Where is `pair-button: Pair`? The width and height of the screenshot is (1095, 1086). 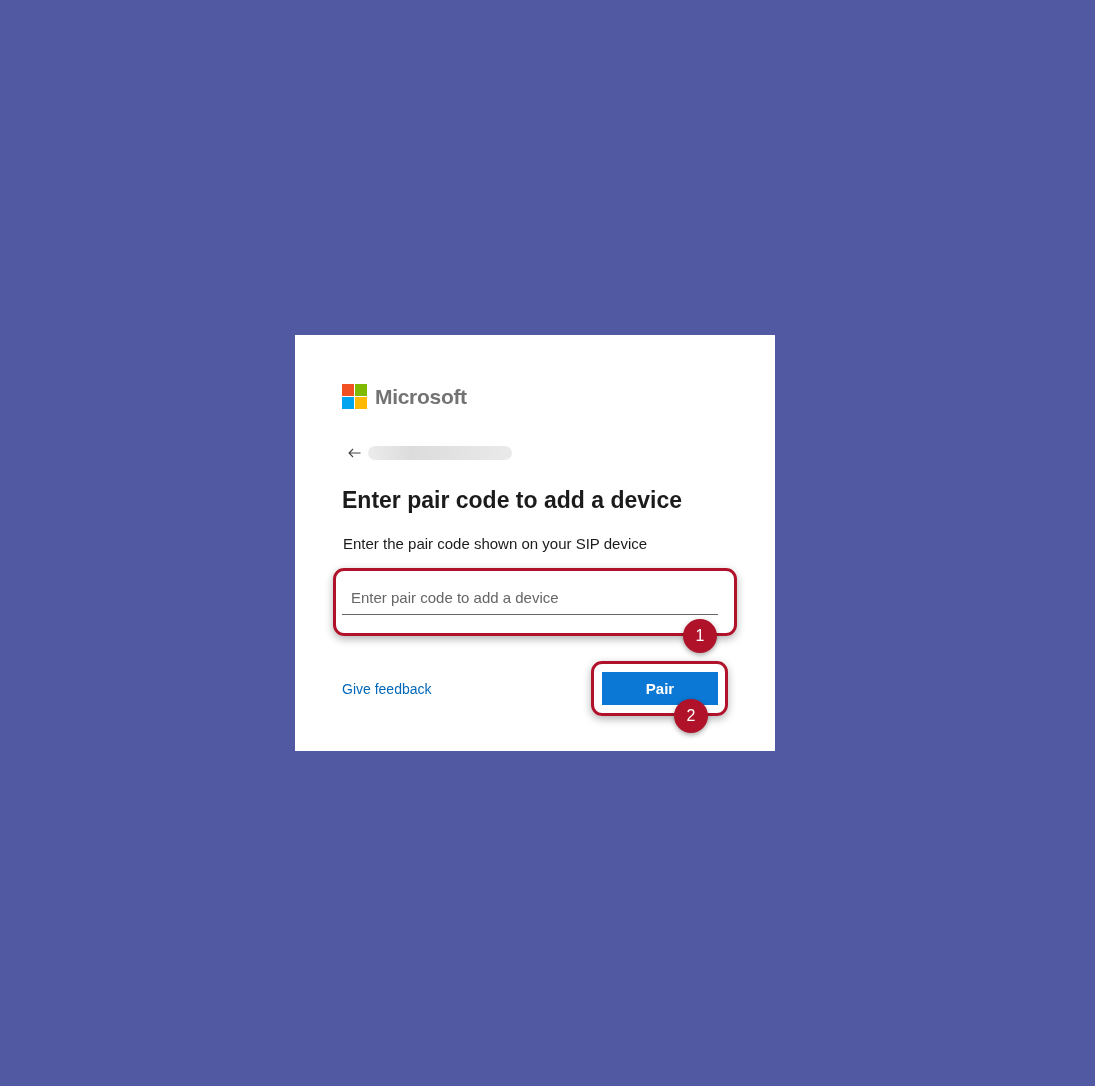 pair-button: Pair is located at coordinates (660, 688).